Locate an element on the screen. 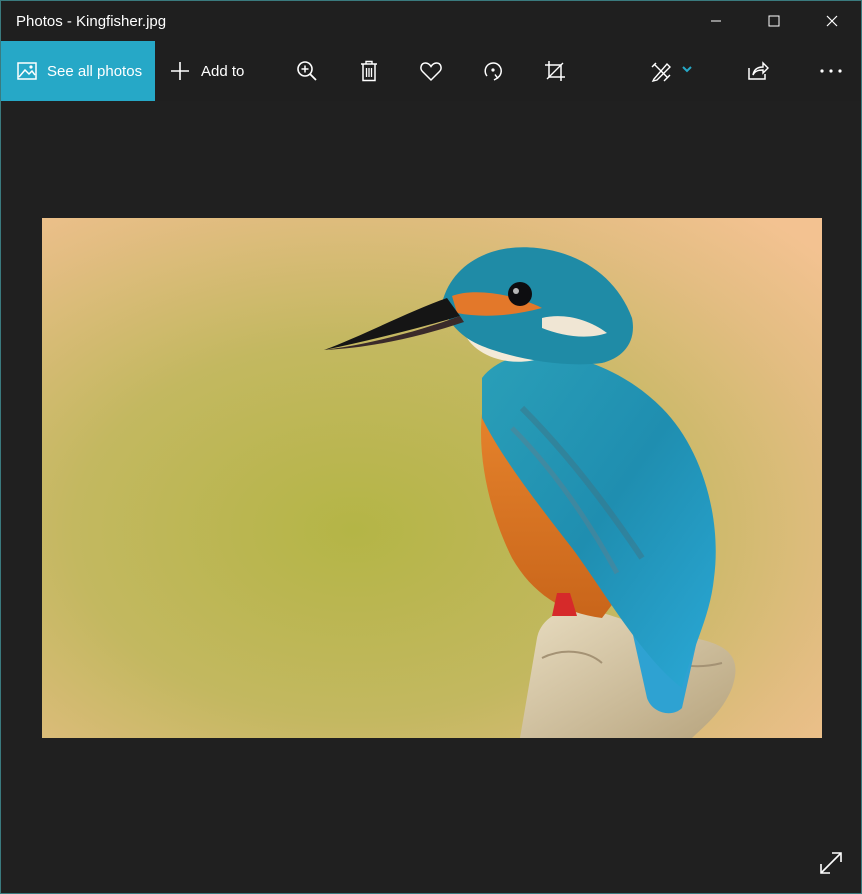 This screenshot has width=862, height=894. rotate-button is located at coordinates (493, 71).